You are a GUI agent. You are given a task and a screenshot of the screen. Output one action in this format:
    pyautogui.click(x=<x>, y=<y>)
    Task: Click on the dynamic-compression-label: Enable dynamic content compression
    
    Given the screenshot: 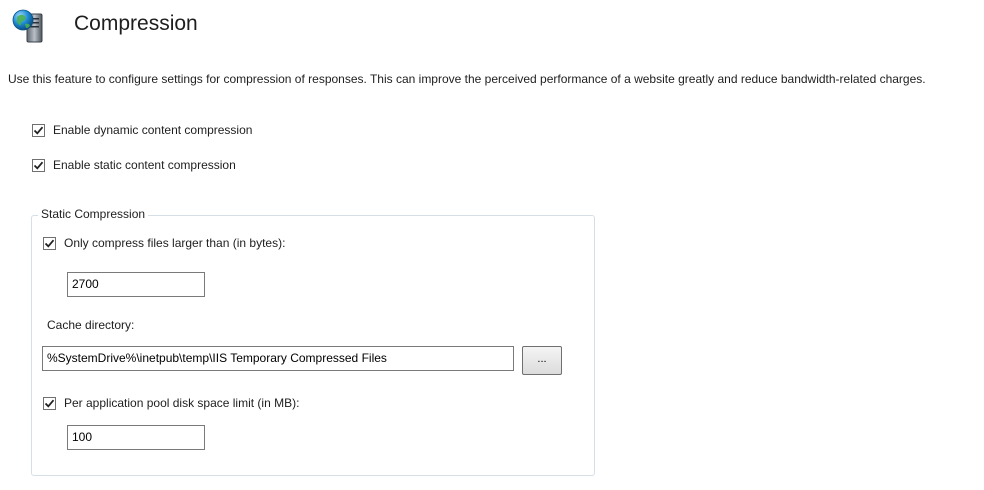 What is the action you would take?
    pyautogui.click(x=153, y=130)
    